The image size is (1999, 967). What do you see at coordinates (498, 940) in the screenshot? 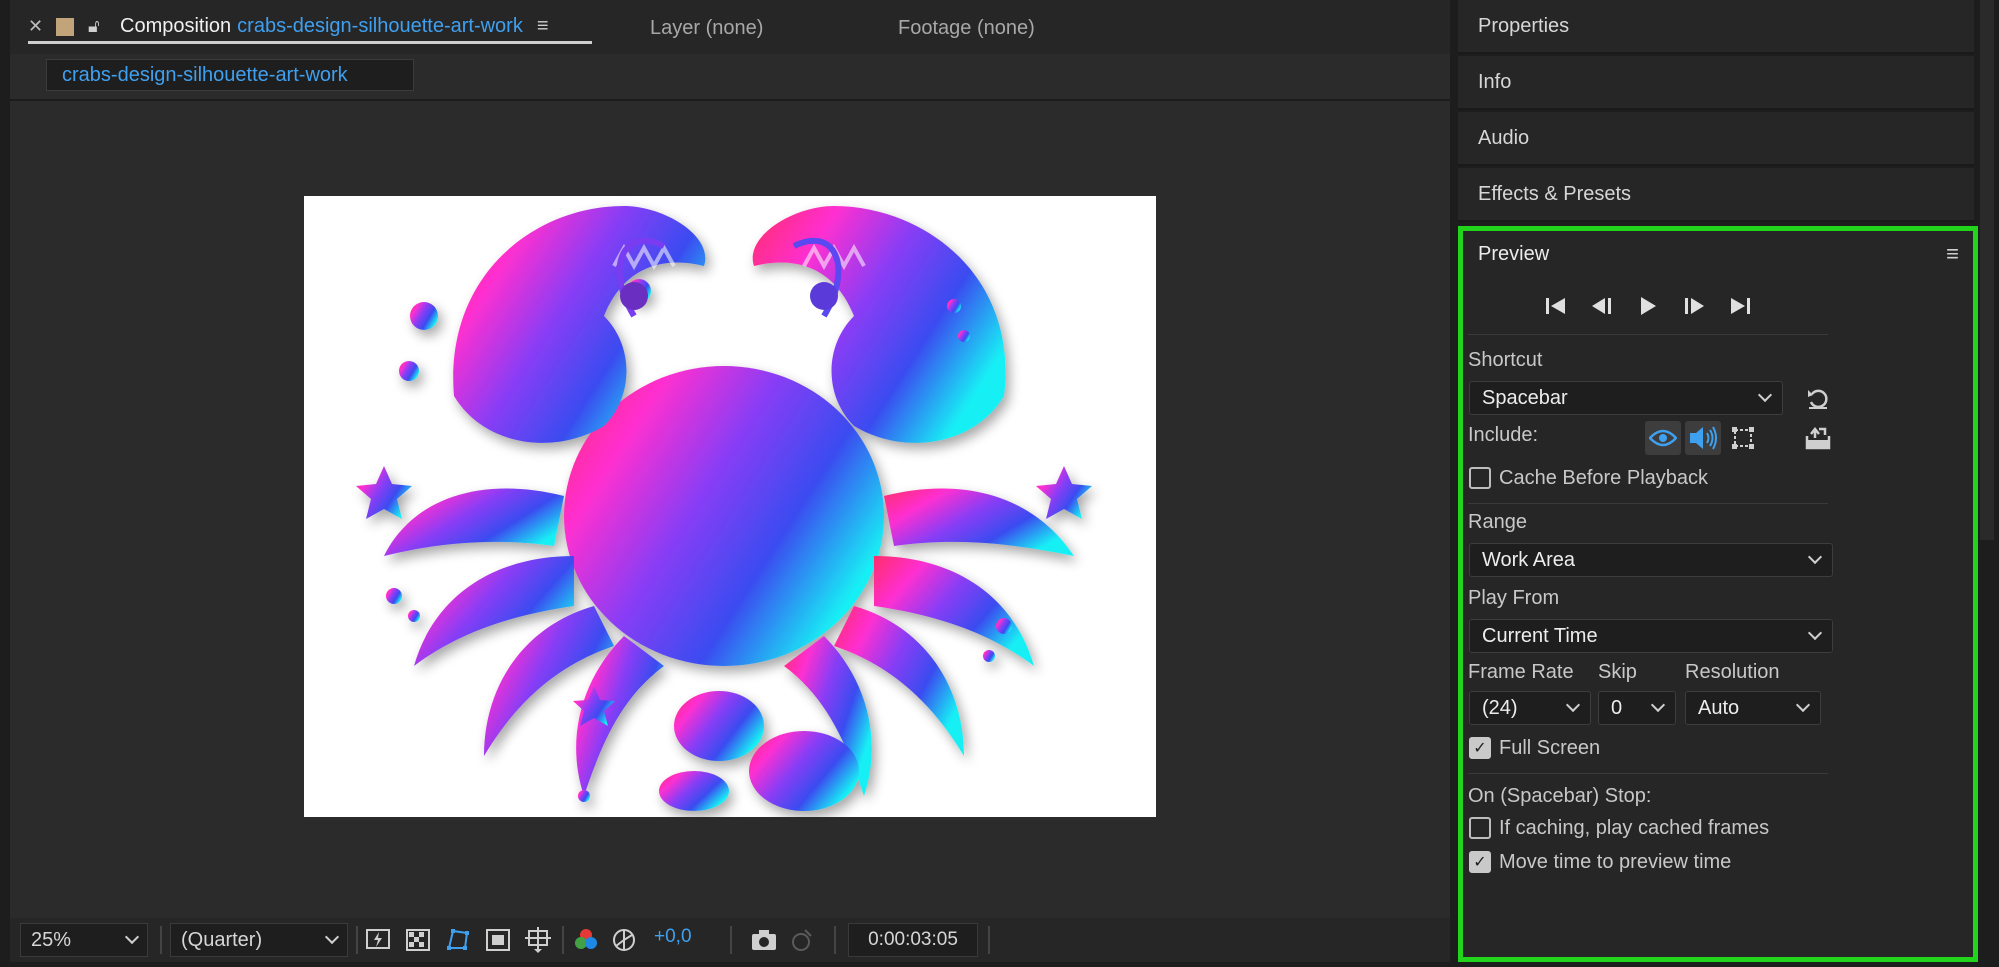
I see `region-of-interest-icon` at bounding box center [498, 940].